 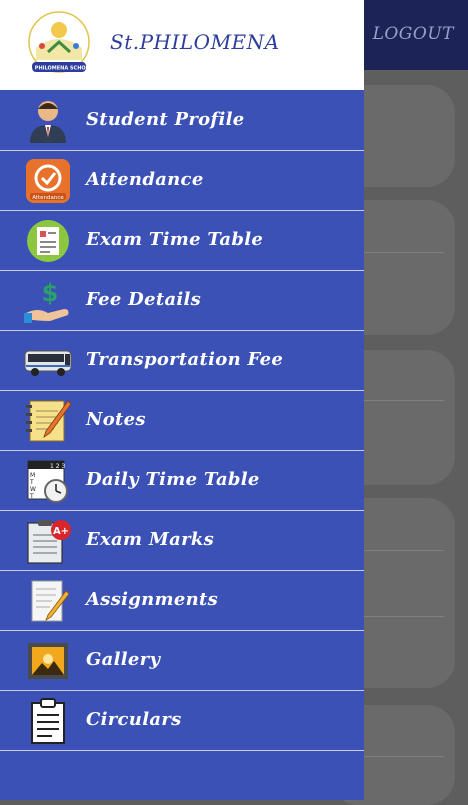 I want to click on menu-item-label: Attendance, so click(x=145, y=179).